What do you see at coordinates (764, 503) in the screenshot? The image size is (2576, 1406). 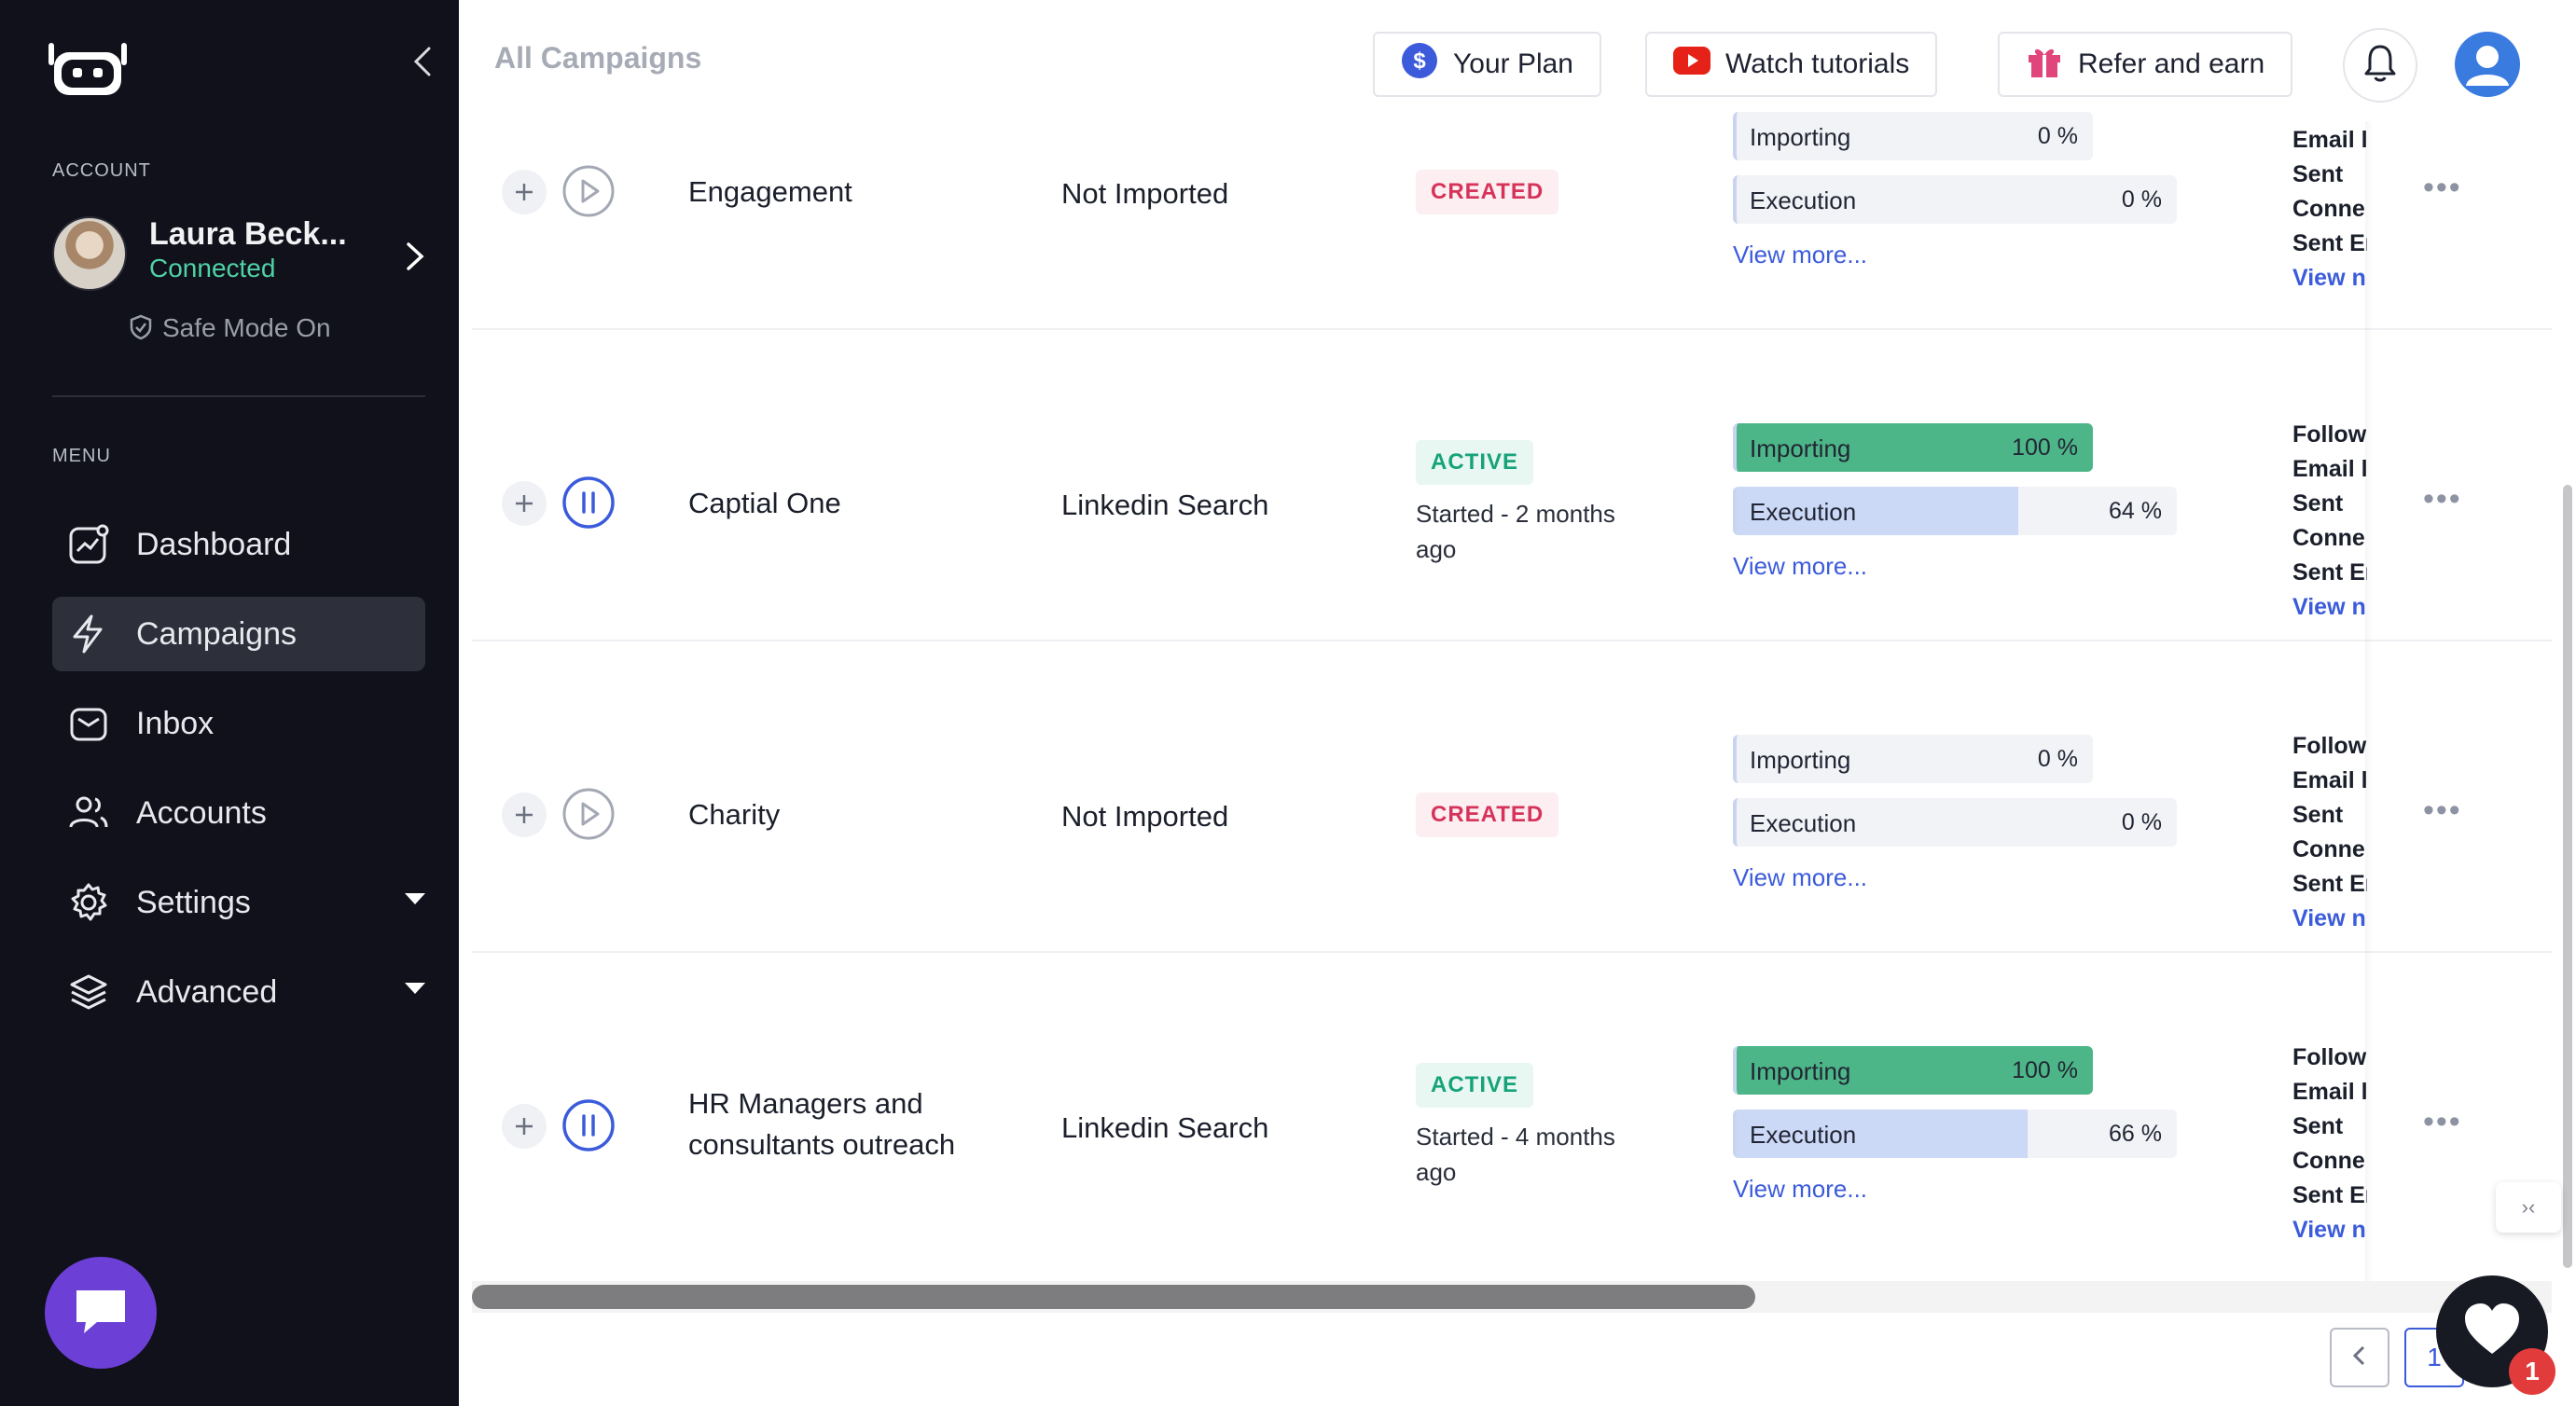 I see `campaign-name: Captial One` at bounding box center [764, 503].